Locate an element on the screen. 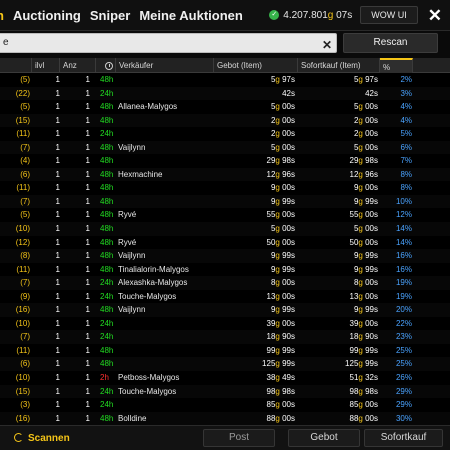 This screenshot has width=450, height=450. table-row: (5) 1 1 48h Ryvé 55g 00s 55g 00s 12% is located at coordinates (225, 215).